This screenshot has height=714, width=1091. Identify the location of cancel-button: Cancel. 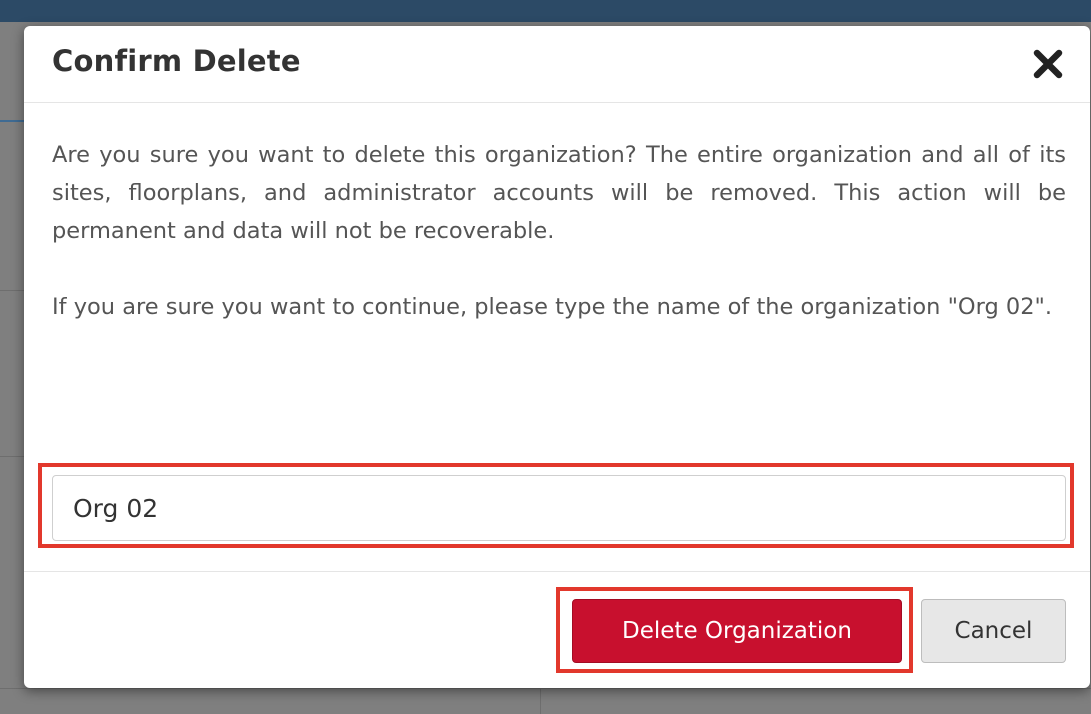
(993, 631).